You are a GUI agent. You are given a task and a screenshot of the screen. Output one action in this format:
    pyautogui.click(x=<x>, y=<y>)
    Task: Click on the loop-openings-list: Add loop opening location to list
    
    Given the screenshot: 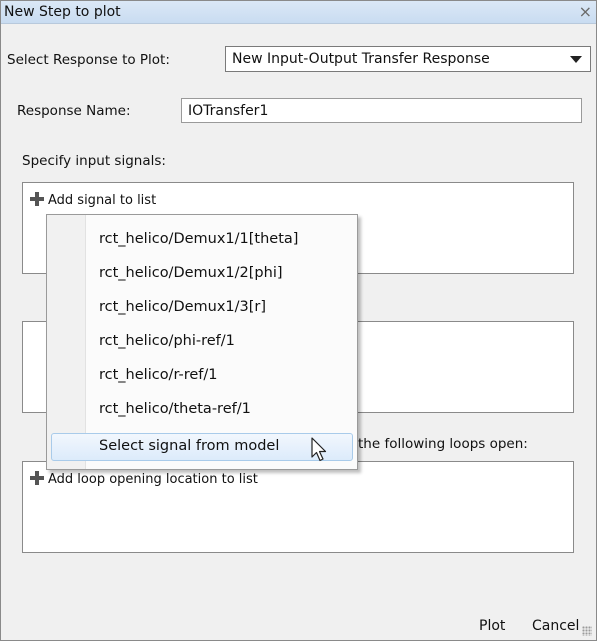 What is the action you would take?
    pyautogui.click(x=298, y=507)
    